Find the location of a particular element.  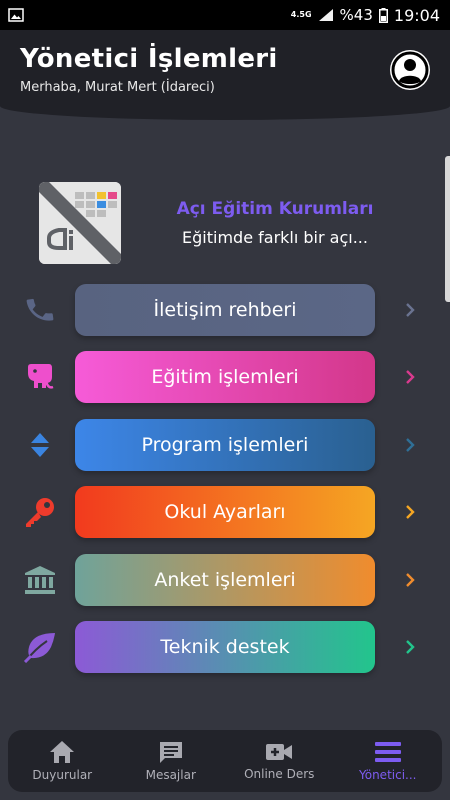

user-icon is located at coordinates (410, 70).